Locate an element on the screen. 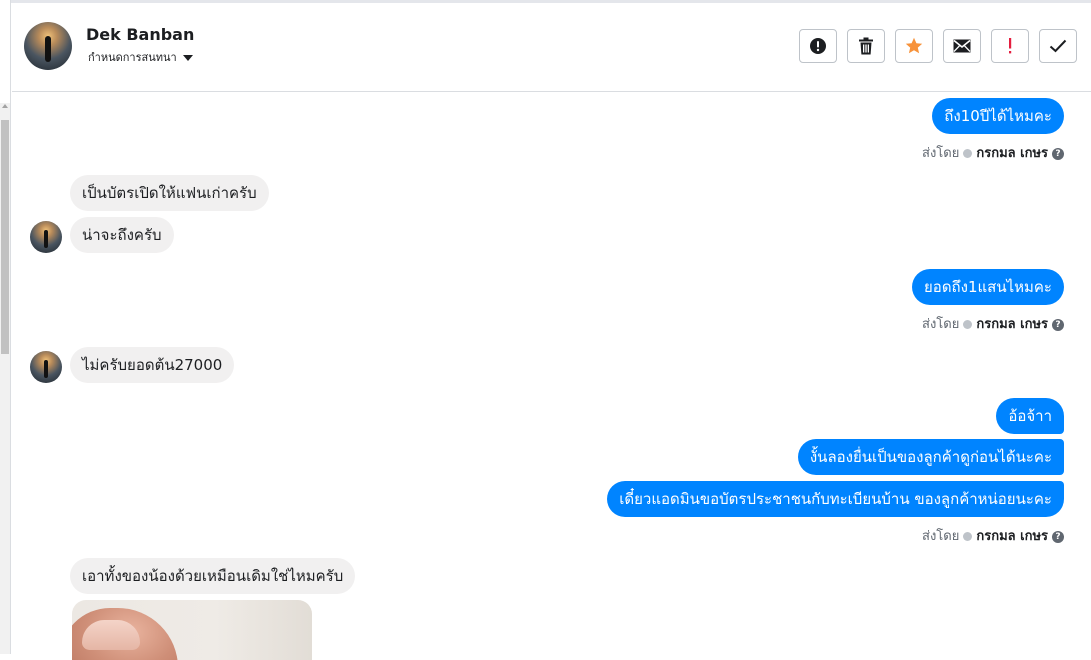  contact-avatar is located at coordinates (48, 46).